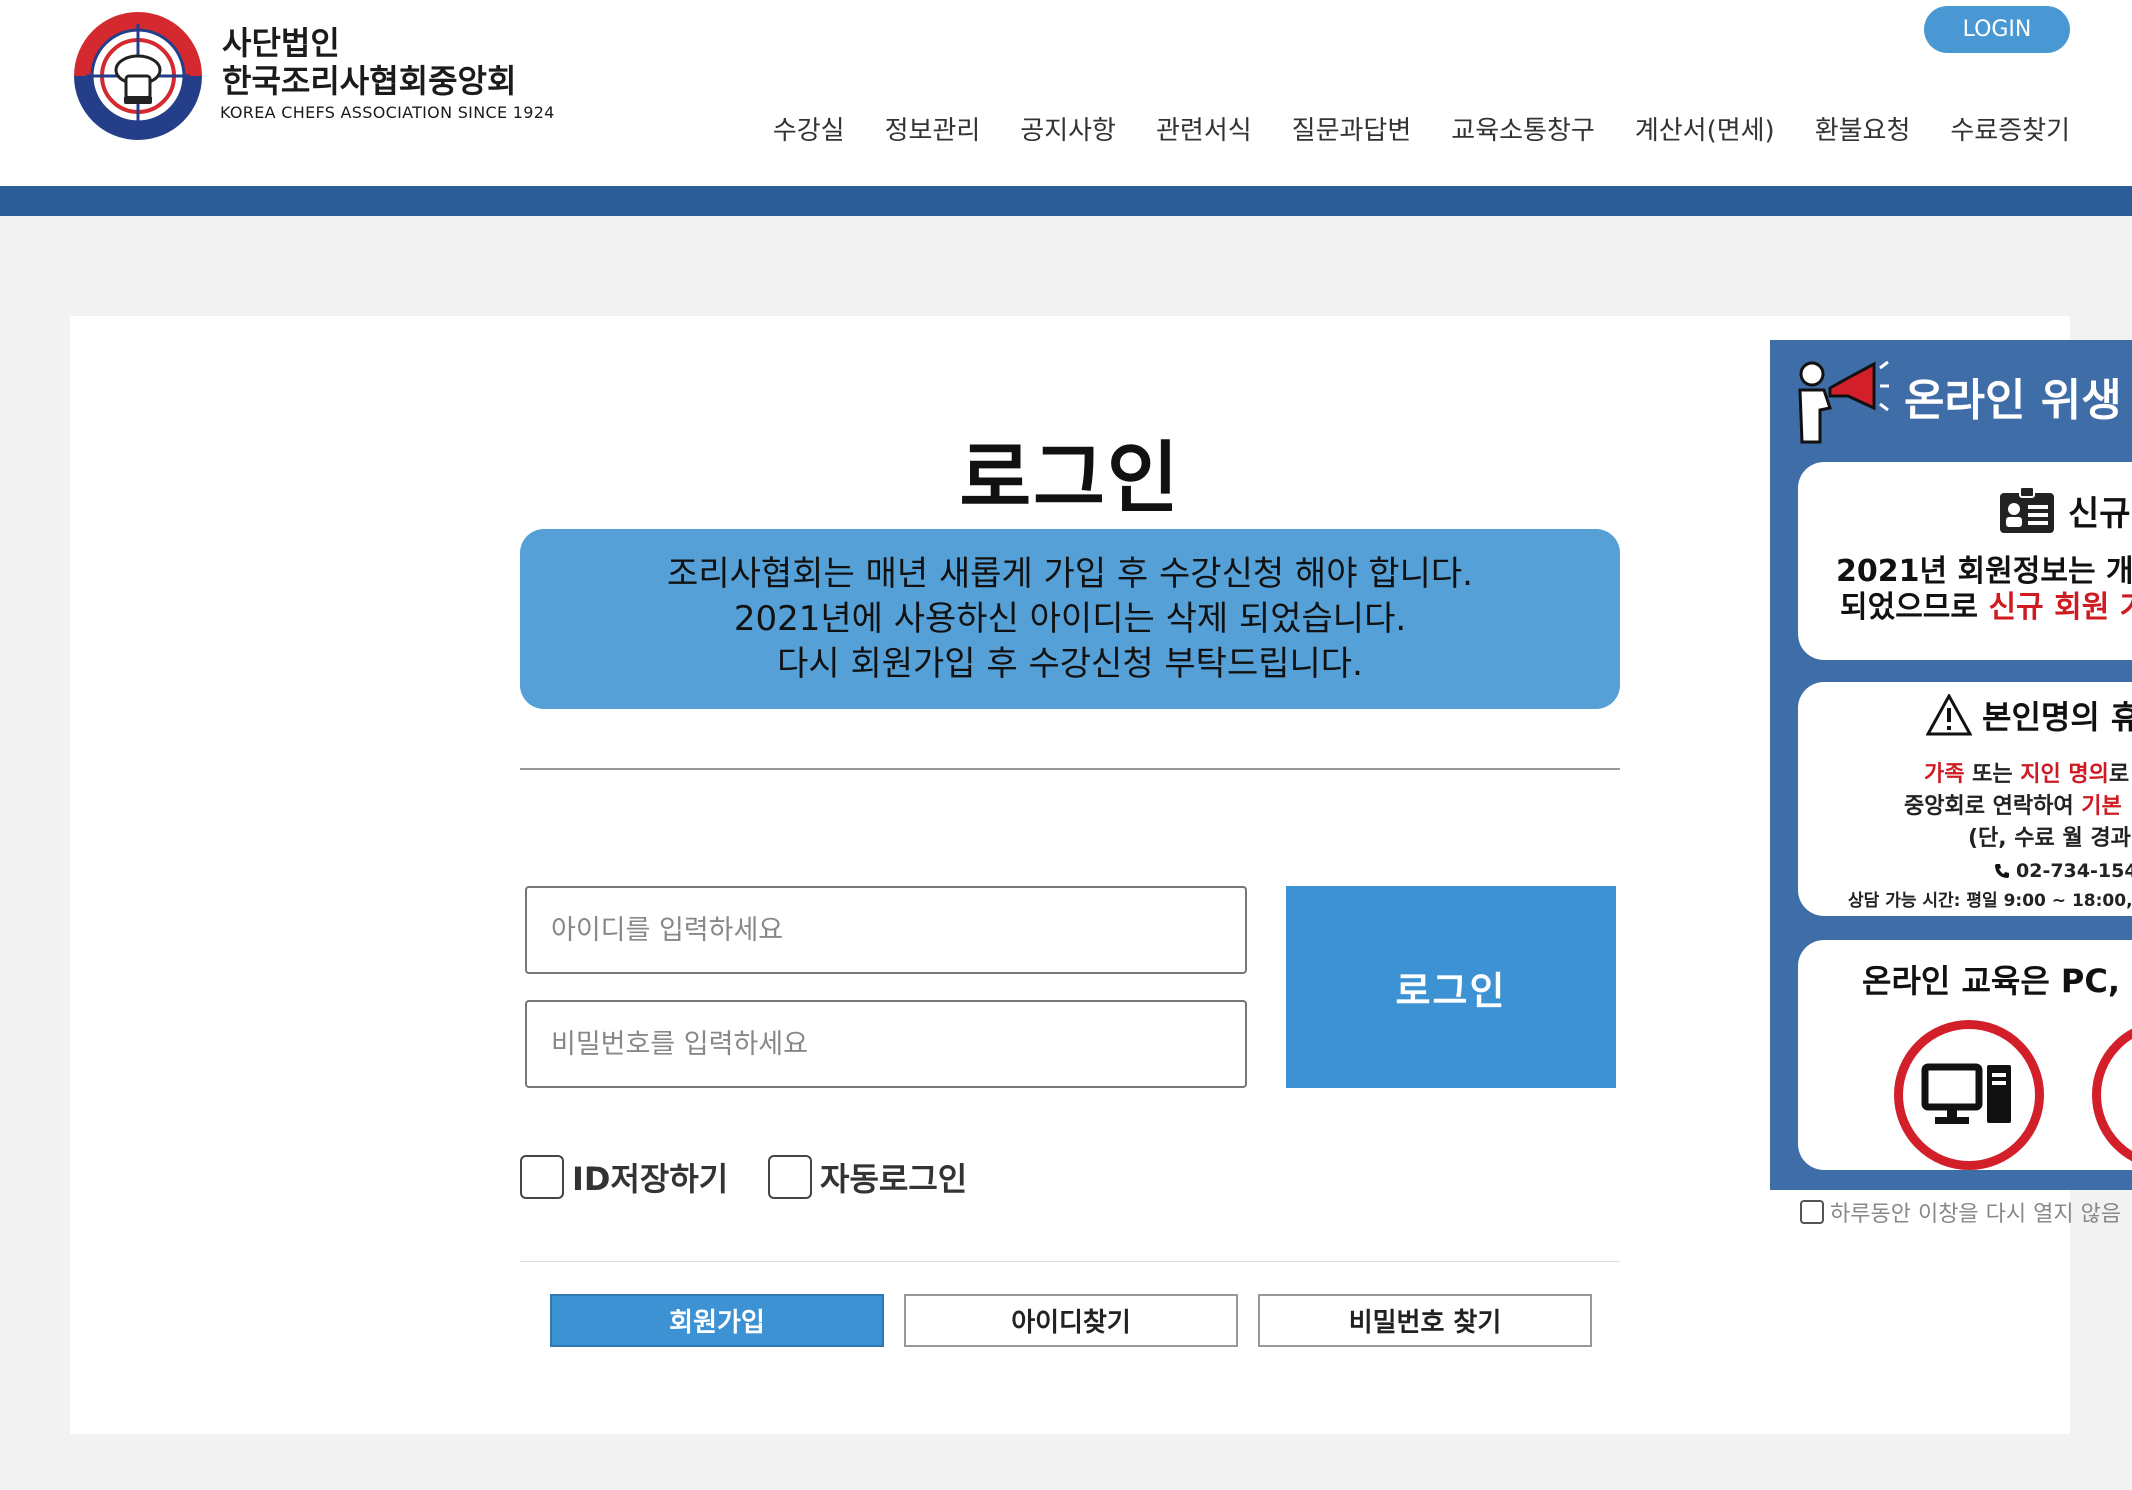 The width and height of the screenshot is (2132, 1490). What do you see at coordinates (1066, 201) in the screenshot?
I see `header-band` at bounding box center [1066, 201].